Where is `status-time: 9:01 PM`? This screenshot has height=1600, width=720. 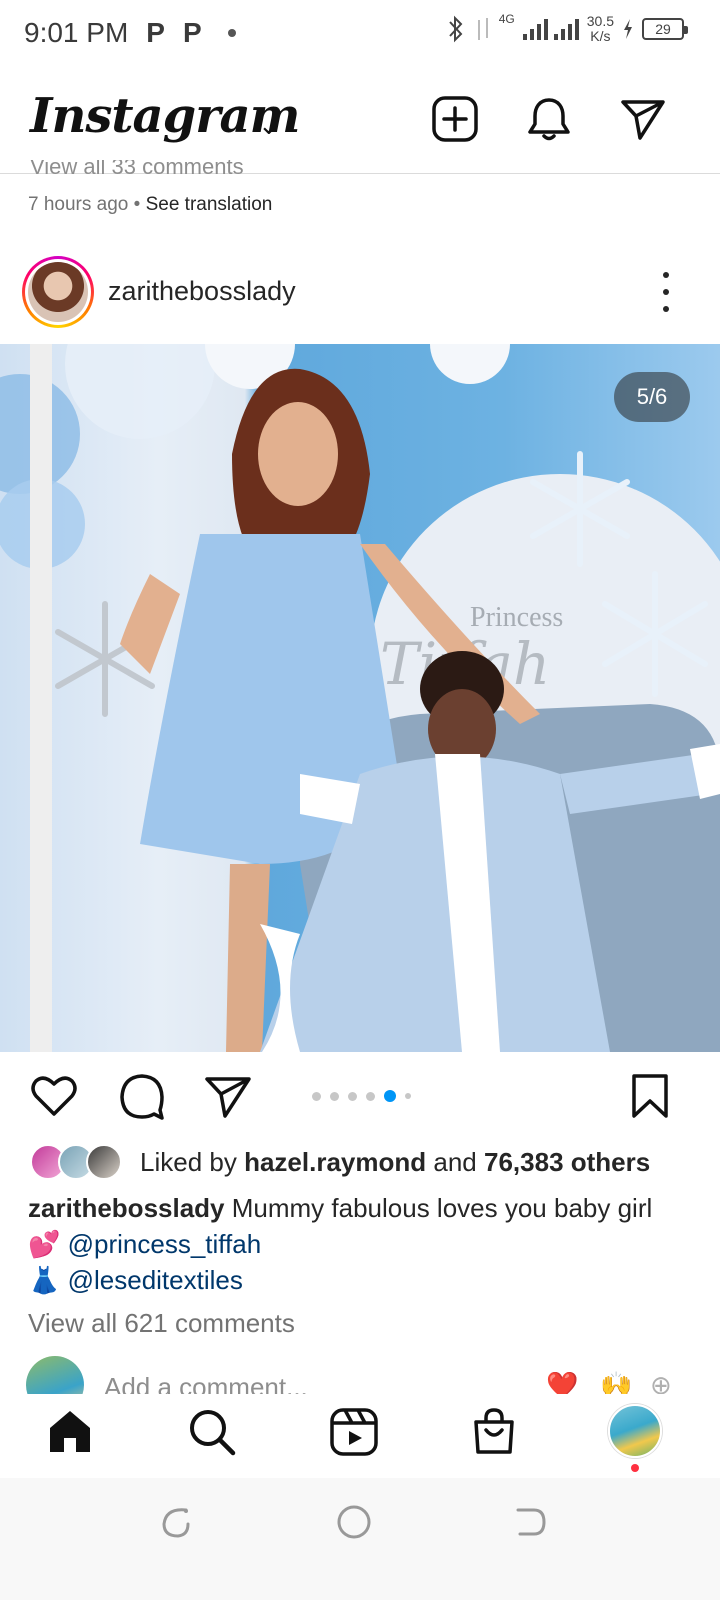 status-time: 9:01 PM is located at coordinates (76, 32).